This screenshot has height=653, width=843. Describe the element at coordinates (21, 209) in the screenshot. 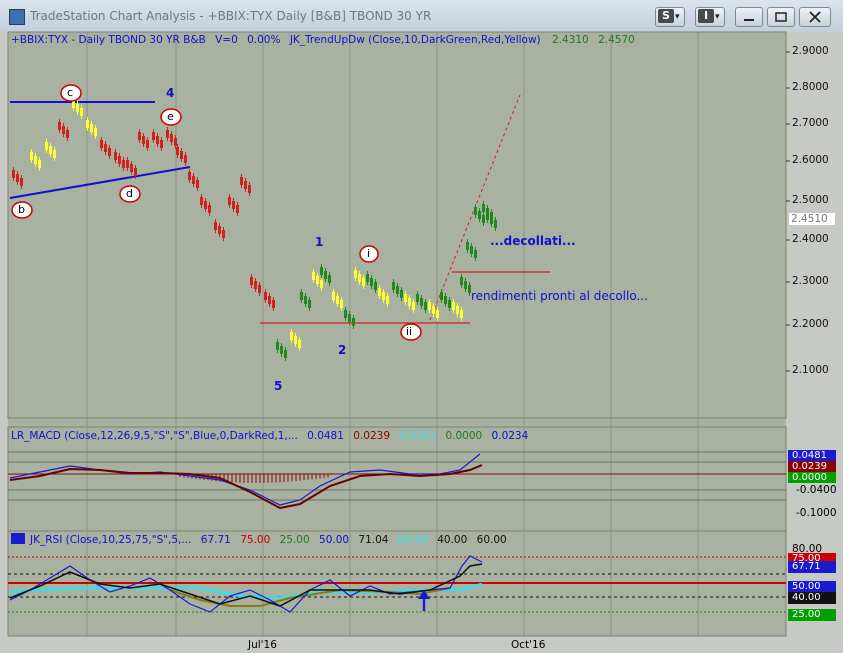

I see `wave-text-b: b` at that location.